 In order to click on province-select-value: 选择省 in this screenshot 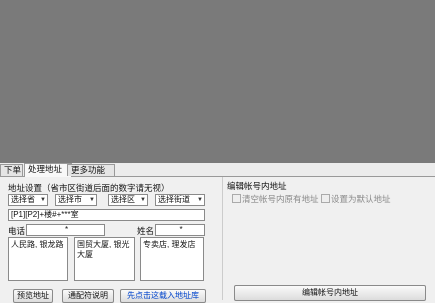, I will do `click(23, 199)`.